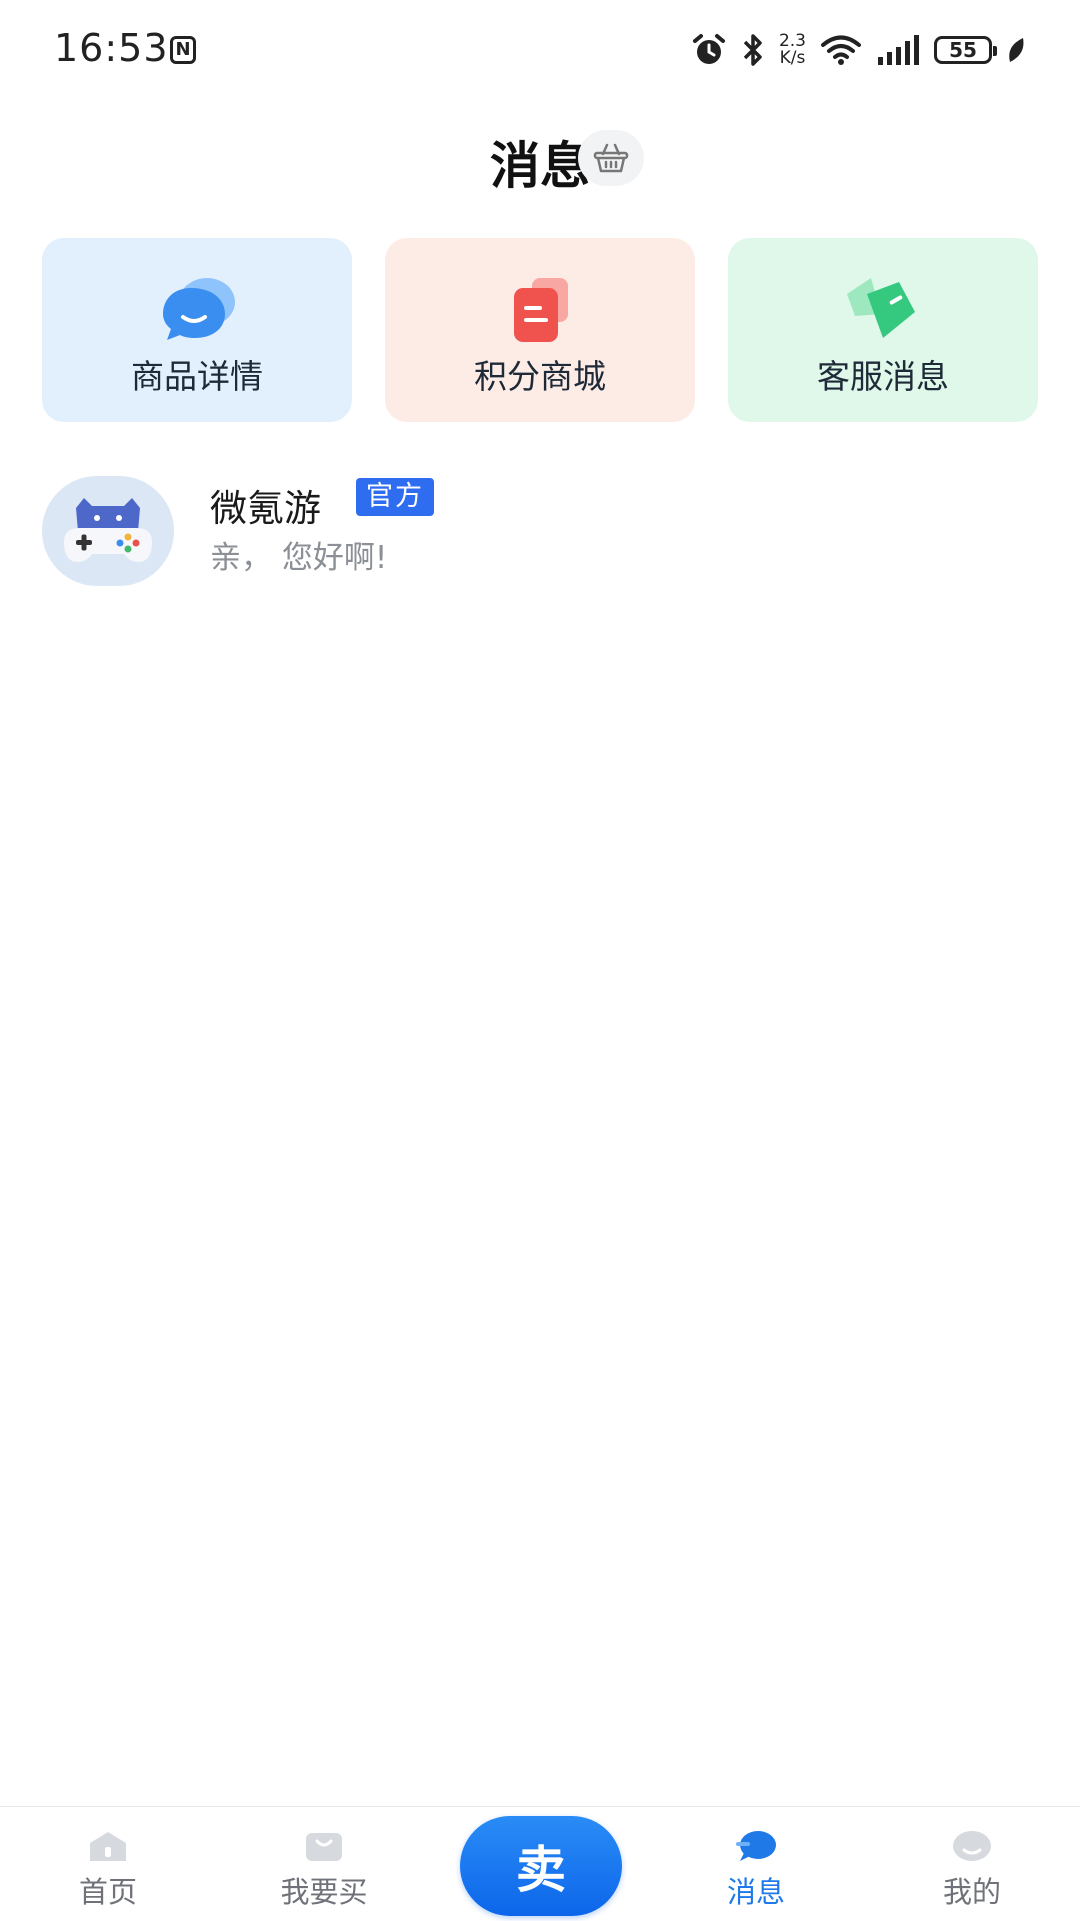 Image resolution: width=1080 pixels, height=1921 pixels. What do you see at coordinates (540, 166) in the screenshot?
I see `page-title: 消息` at bounding box center [540, 166].